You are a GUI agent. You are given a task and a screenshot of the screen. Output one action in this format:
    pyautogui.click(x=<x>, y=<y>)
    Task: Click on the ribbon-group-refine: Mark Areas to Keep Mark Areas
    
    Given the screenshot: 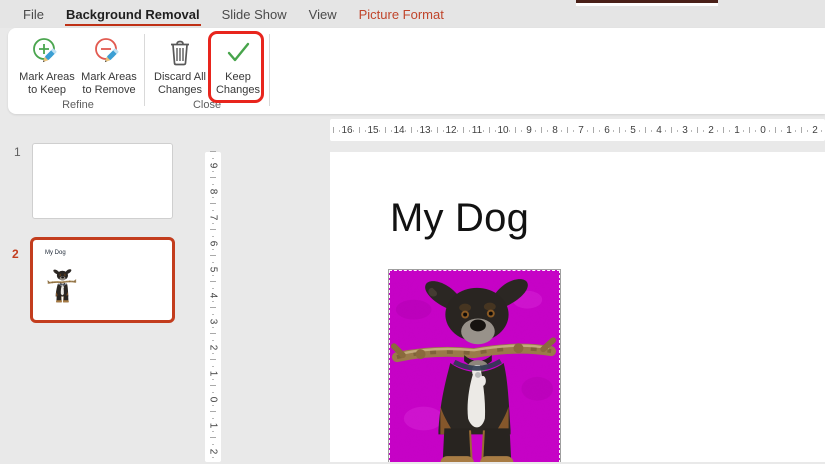 What is the action you would take?
    pyautogui.click(x=78, y=73)
    